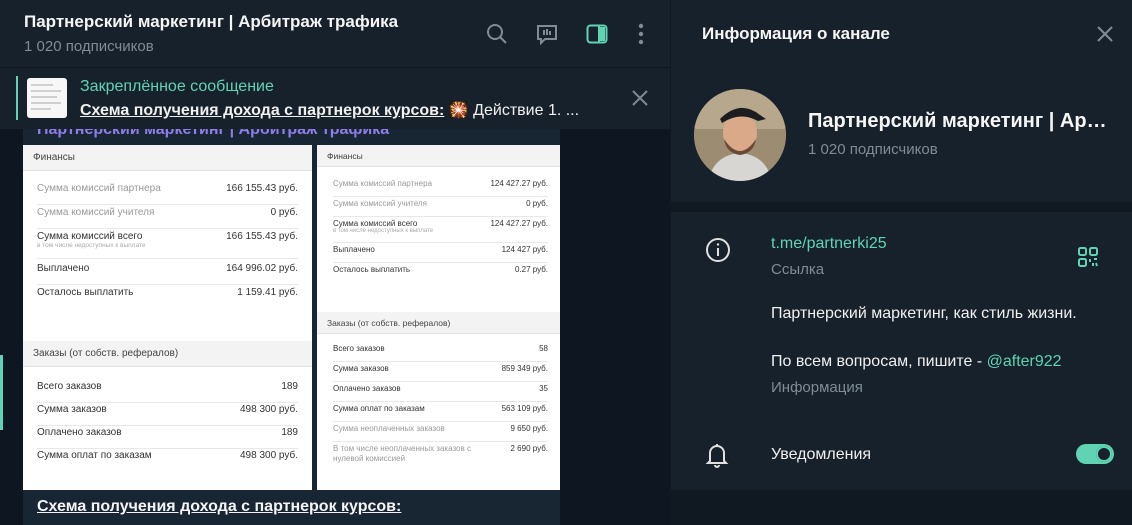 Image resolution: width=1132 pixels, height=525 pixels. Describe the element at coordinates (1, 392) in the screenshot. I see `scroll-accent` at that location.